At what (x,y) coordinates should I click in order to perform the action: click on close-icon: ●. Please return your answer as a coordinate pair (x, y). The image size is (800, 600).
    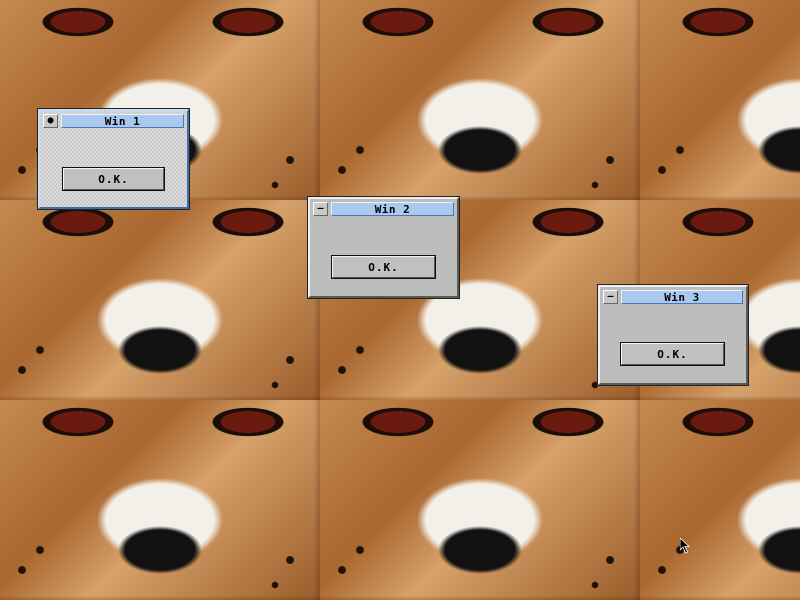
    Looking at the image, I should click on (50, 121).